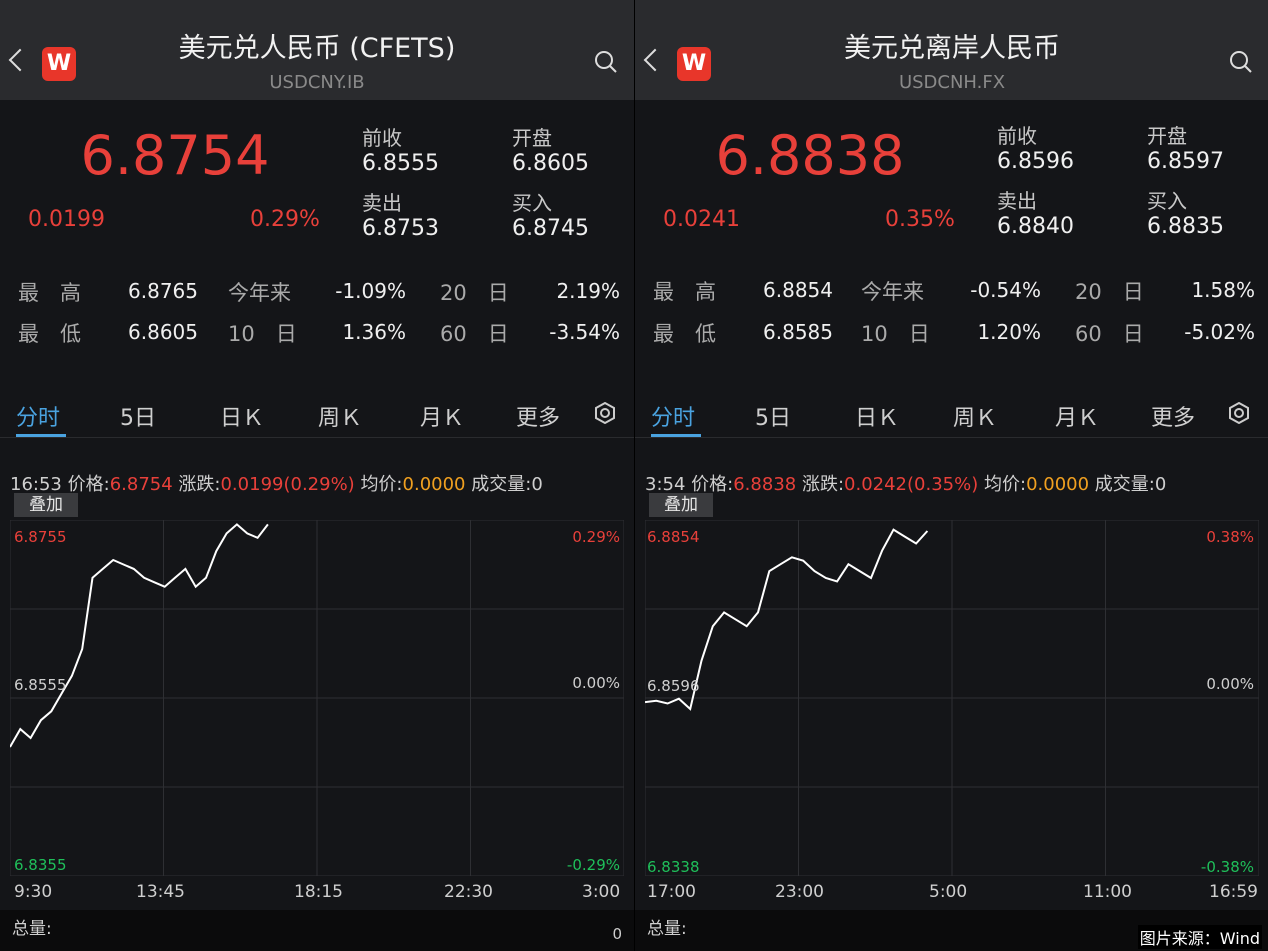 This screenshot has width=1268, height=951. What do you see at coordinates (1035, 226) in the screenshot?
I see `ask-value: 6.8840` at bounding box center [1035, 226].